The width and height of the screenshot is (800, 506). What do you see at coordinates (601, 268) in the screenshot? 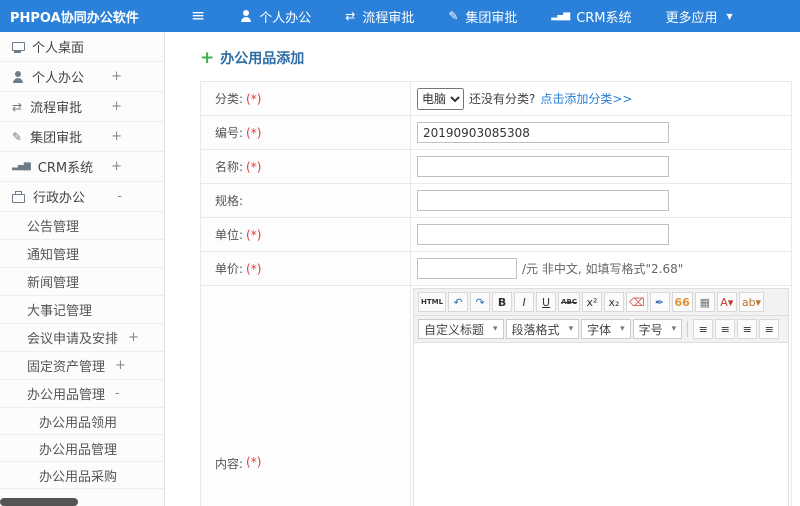
I see `field-price: /元 非中文, 如填写格式"2.68"` at bounding box center [601, 268].